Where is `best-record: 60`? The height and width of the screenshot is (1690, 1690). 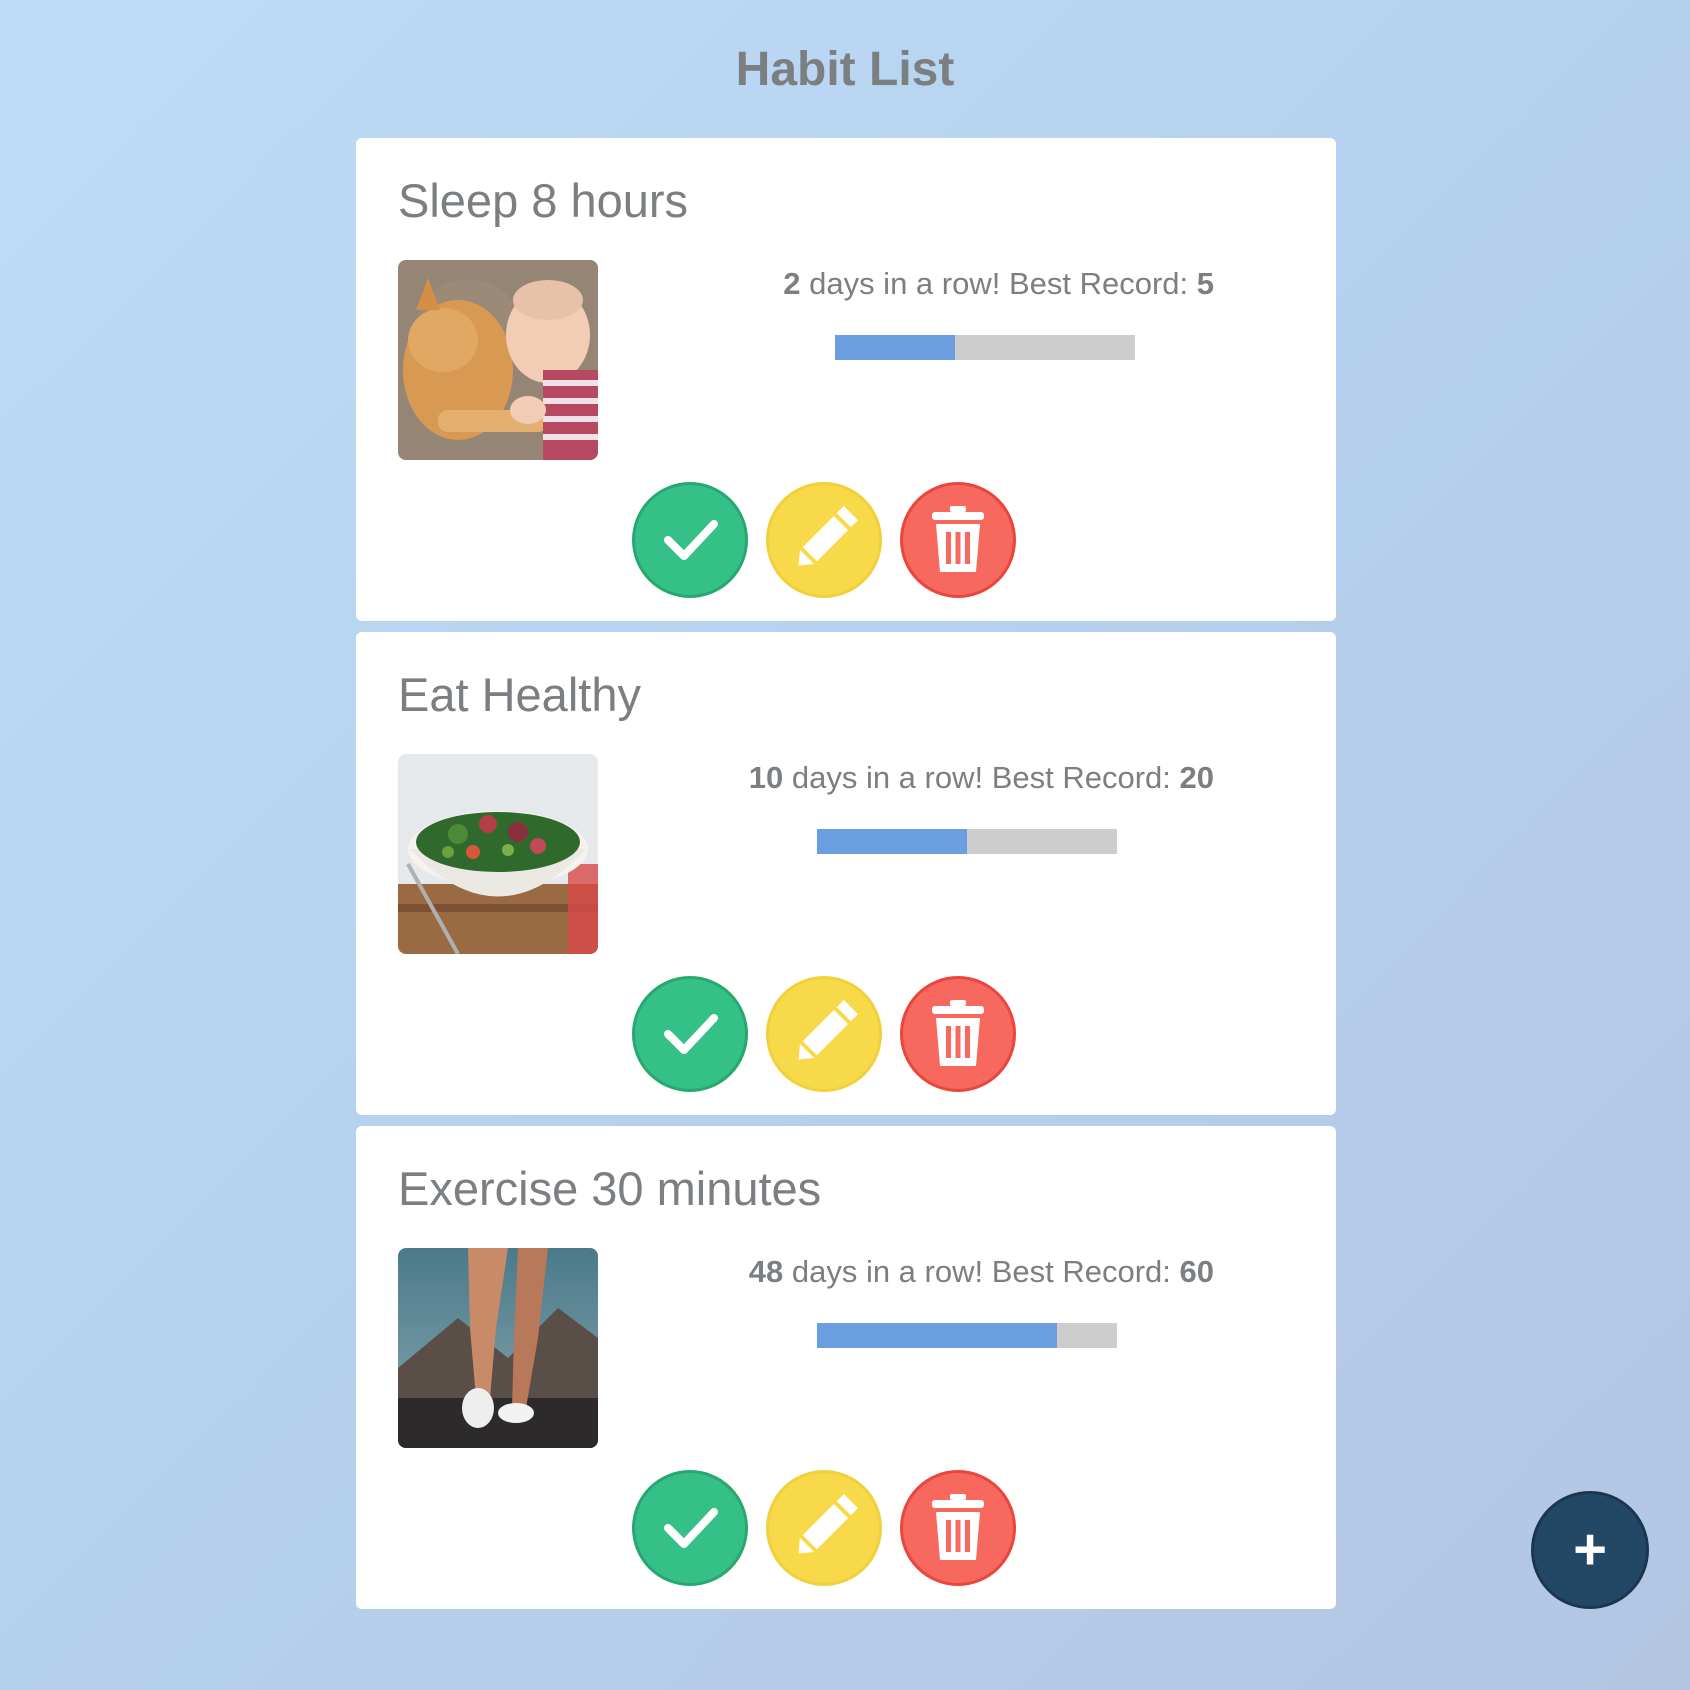 best-record: 60 is located at coordinates (1196, 1271).